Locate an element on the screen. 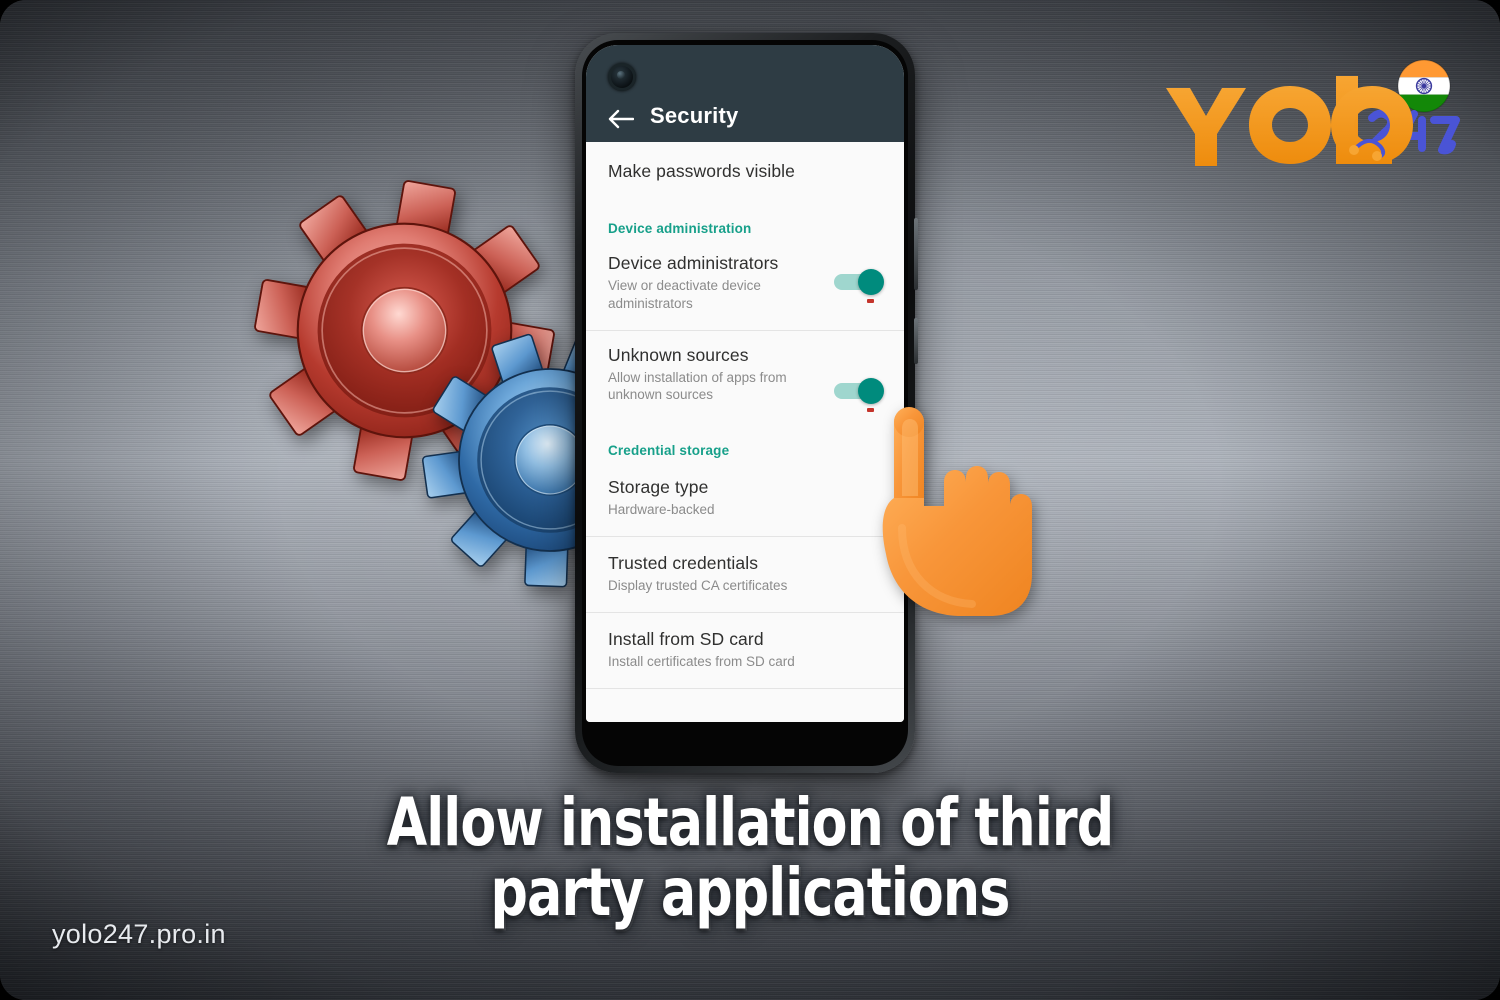 Image resolution: width=1500 pixels, height=1000 pixels. page-title: Security is located at coordinates (694, 115).